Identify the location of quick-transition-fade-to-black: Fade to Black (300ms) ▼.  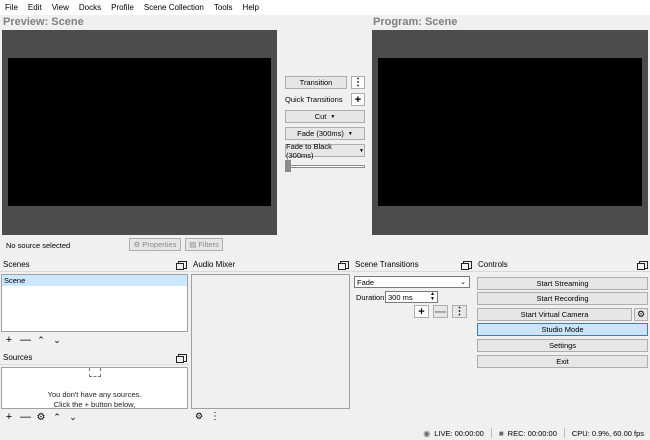
(325, 150).